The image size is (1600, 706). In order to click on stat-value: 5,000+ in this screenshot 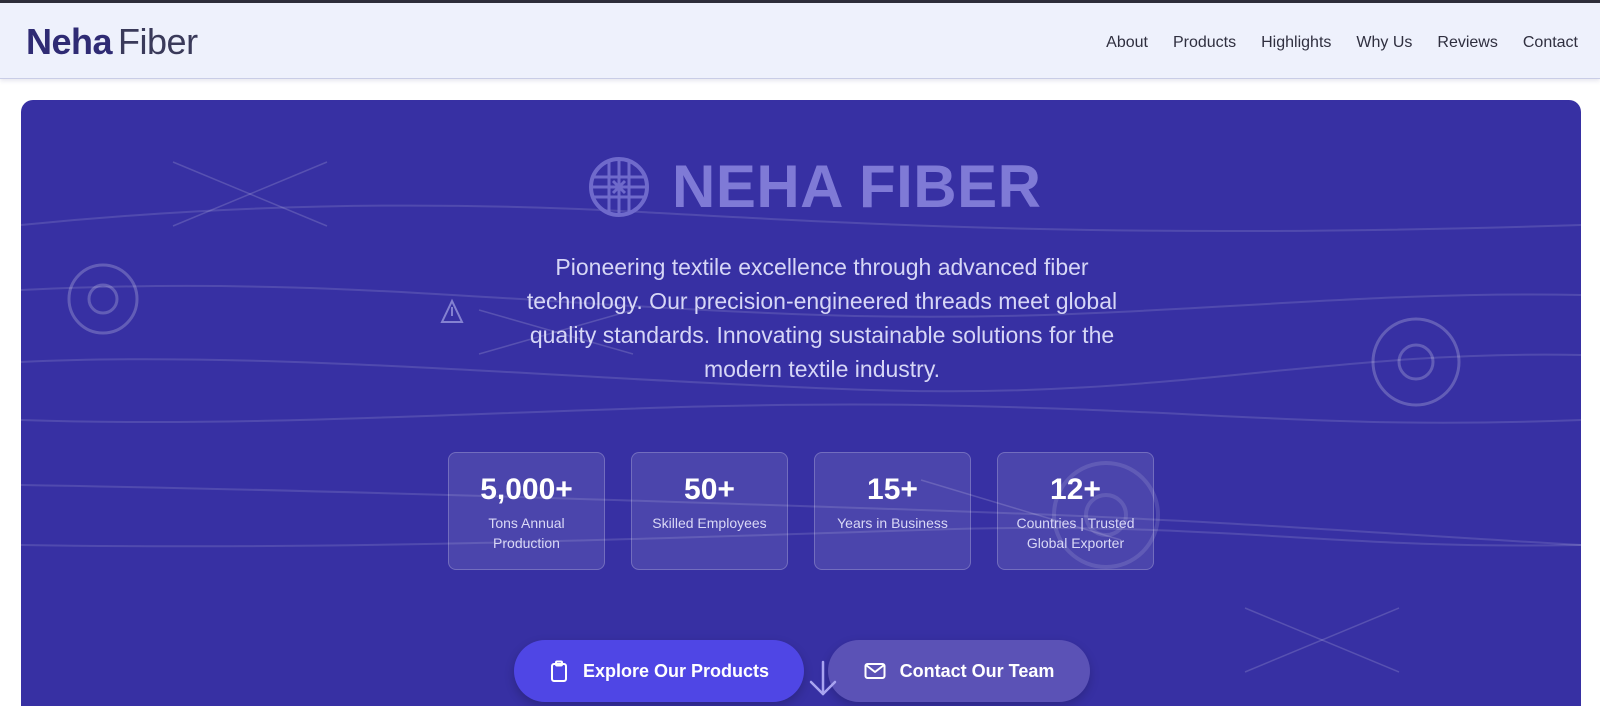, I will do `click(526, 489)`.